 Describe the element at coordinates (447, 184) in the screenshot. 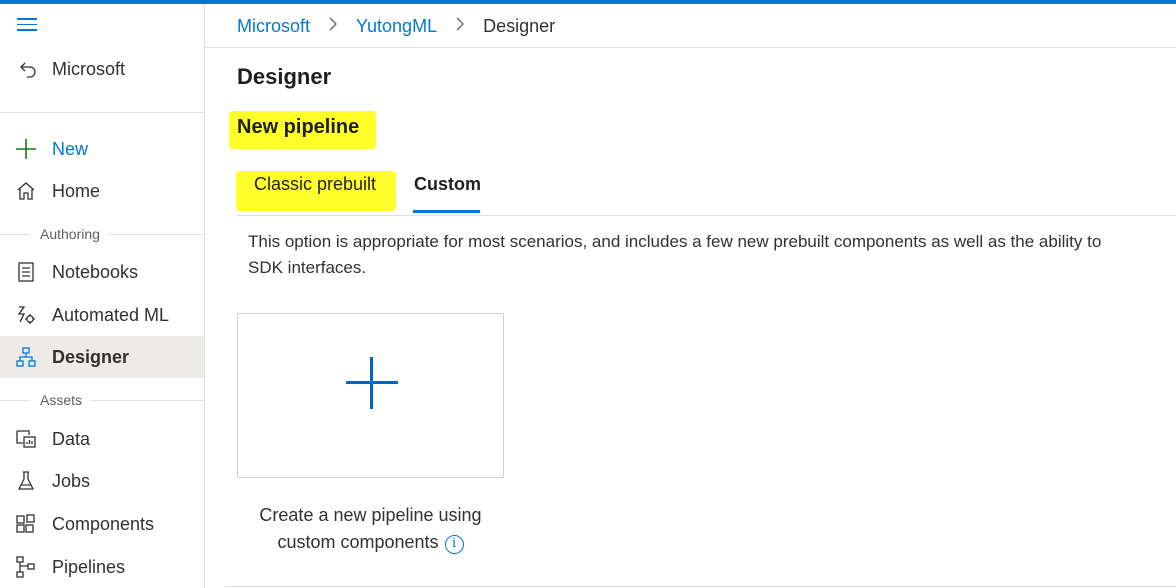

I see `tab-custom: Custom` at that location.